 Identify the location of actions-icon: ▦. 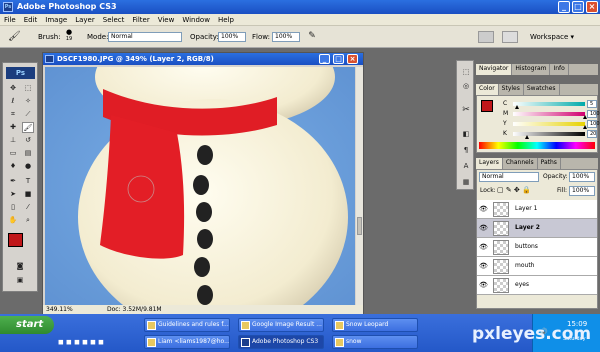
(466, 182).